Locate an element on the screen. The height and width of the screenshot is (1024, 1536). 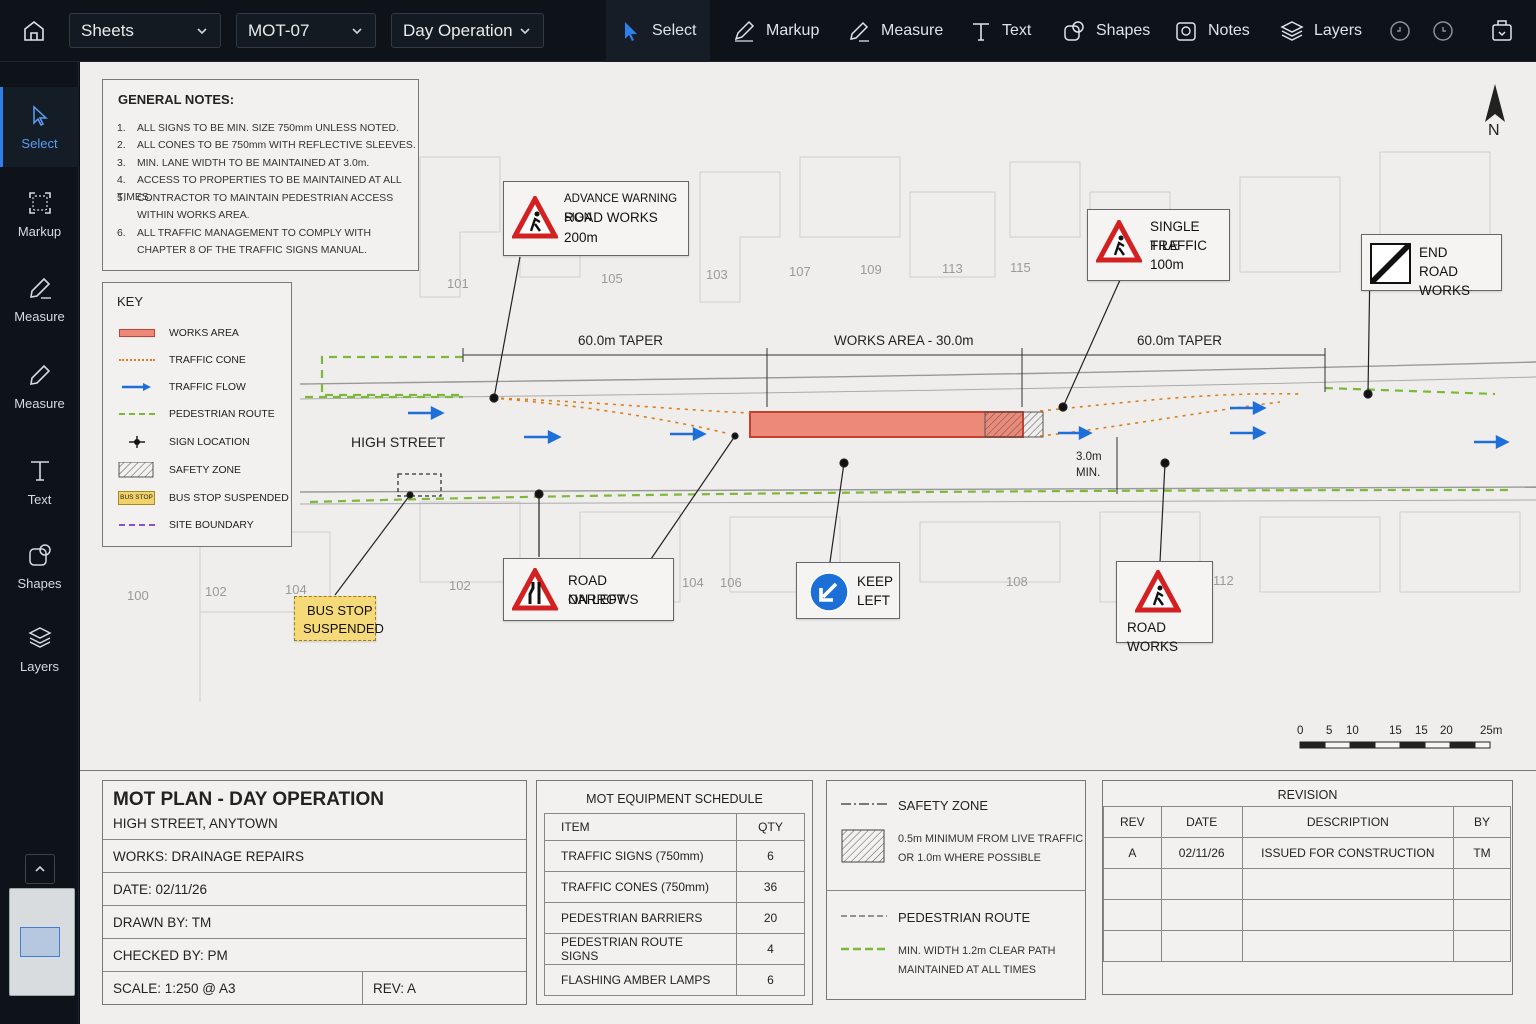
operation-dropdown: Day Operation is located at coordinates (467, 30).